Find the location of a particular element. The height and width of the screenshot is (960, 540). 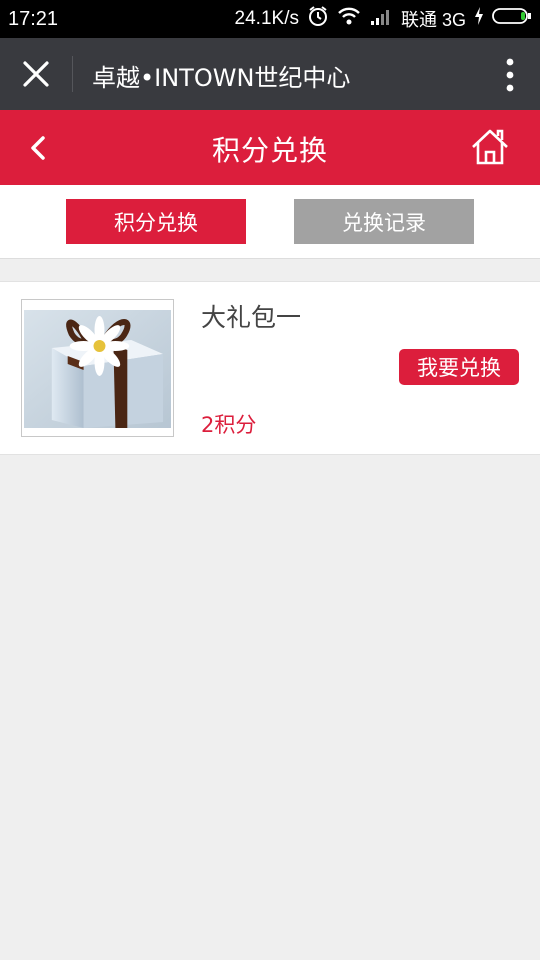

webview-topbar: 卓越•INTOWN世纪中心 is located at coordinates (270, 74).